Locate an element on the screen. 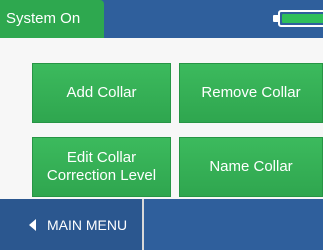  main-menu-label: MAIN MENU is located at coordinates (87, 224).